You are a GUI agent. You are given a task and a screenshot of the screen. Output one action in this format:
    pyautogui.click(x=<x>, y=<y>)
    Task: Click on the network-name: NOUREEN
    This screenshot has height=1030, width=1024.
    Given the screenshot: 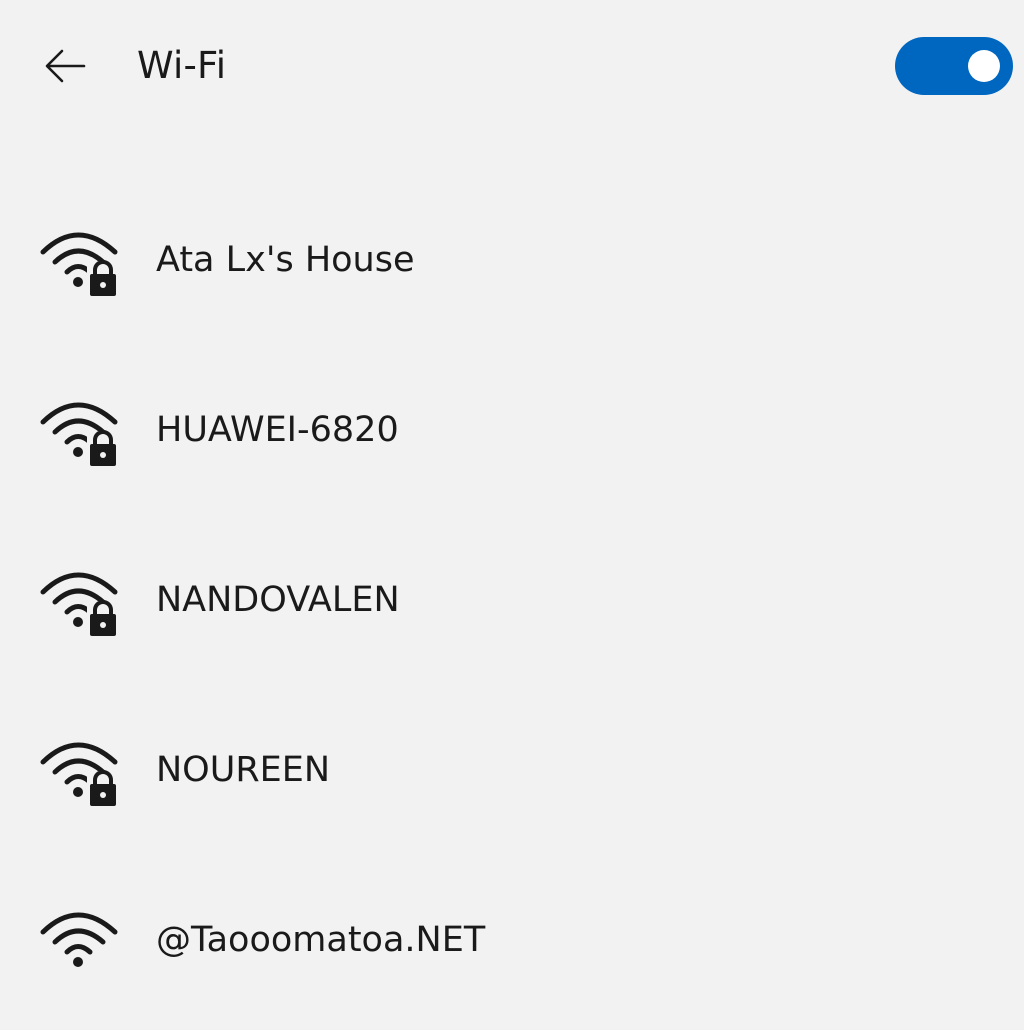 What is the action you would take?
    pyautogui.click(x=243, y=770)
    